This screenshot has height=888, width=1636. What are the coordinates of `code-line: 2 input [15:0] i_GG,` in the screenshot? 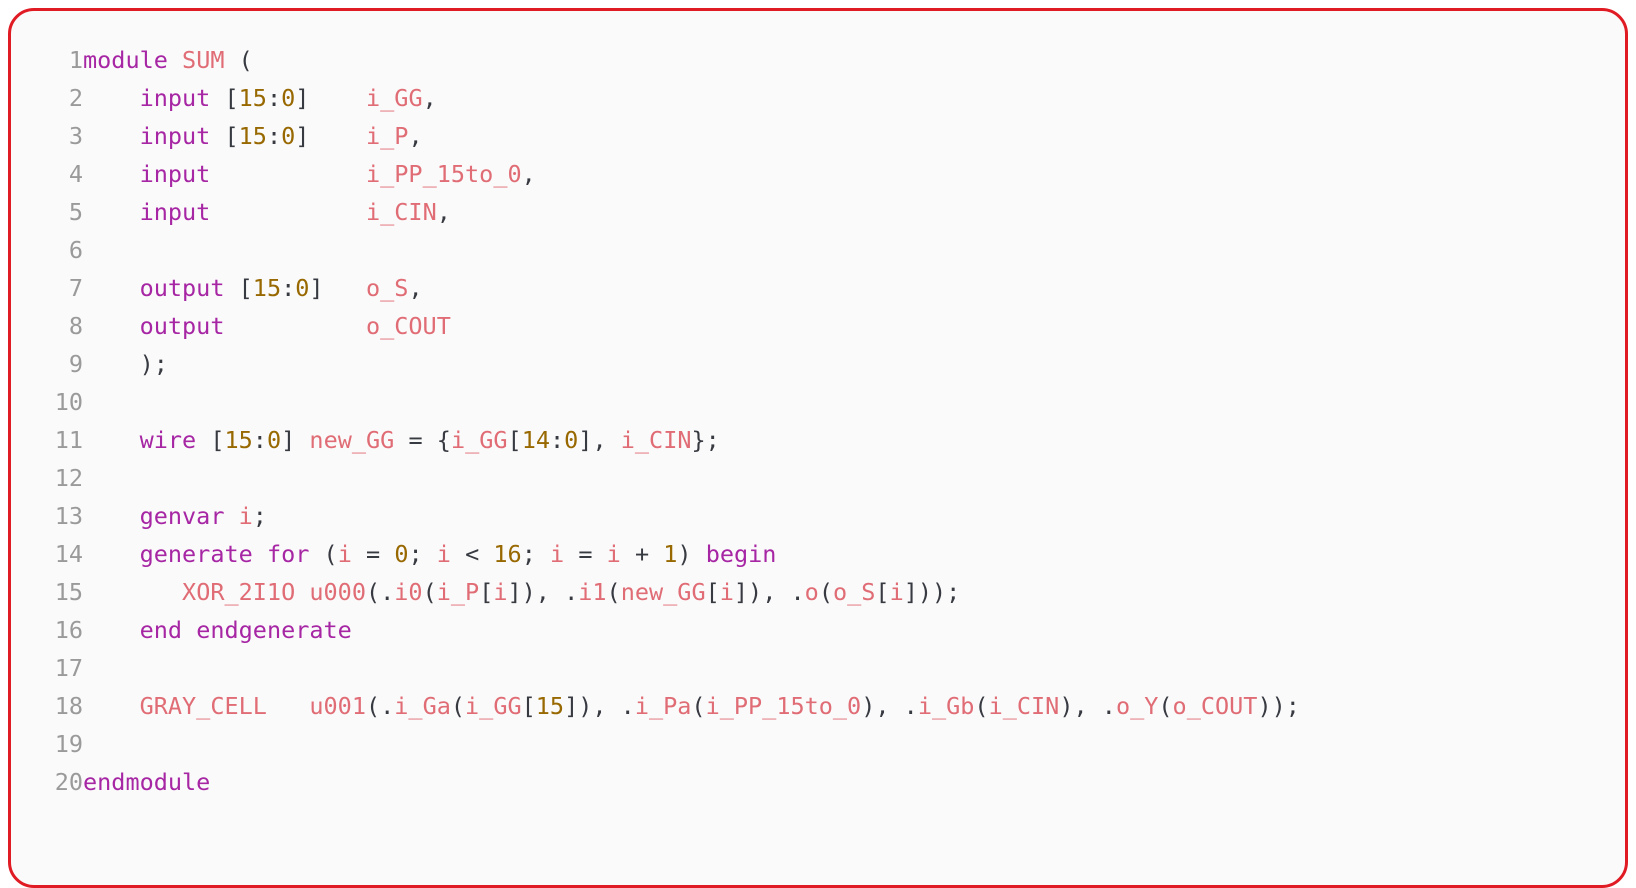 It's located at (655, 98).